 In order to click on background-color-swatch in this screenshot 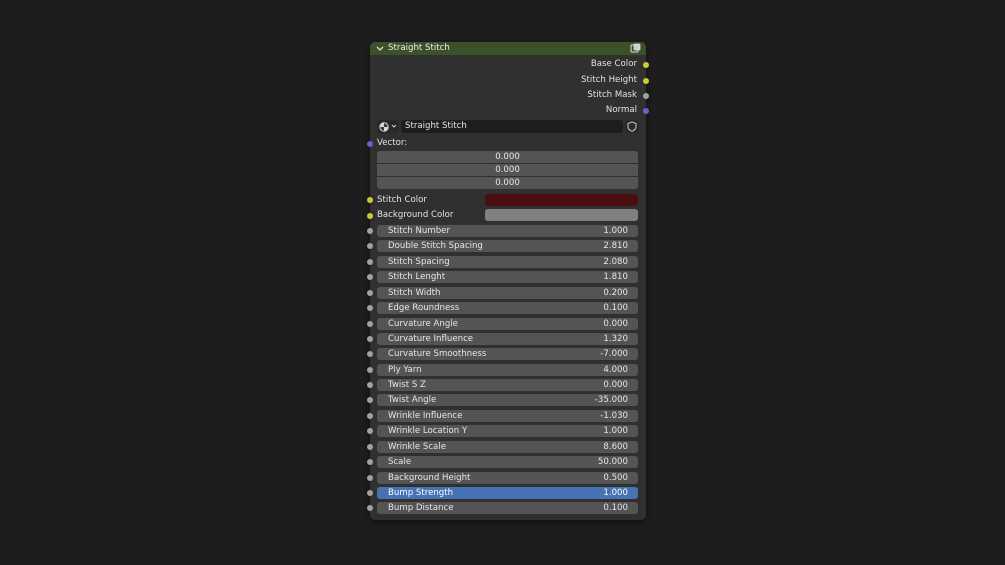, I will do `click(561, 215)`.